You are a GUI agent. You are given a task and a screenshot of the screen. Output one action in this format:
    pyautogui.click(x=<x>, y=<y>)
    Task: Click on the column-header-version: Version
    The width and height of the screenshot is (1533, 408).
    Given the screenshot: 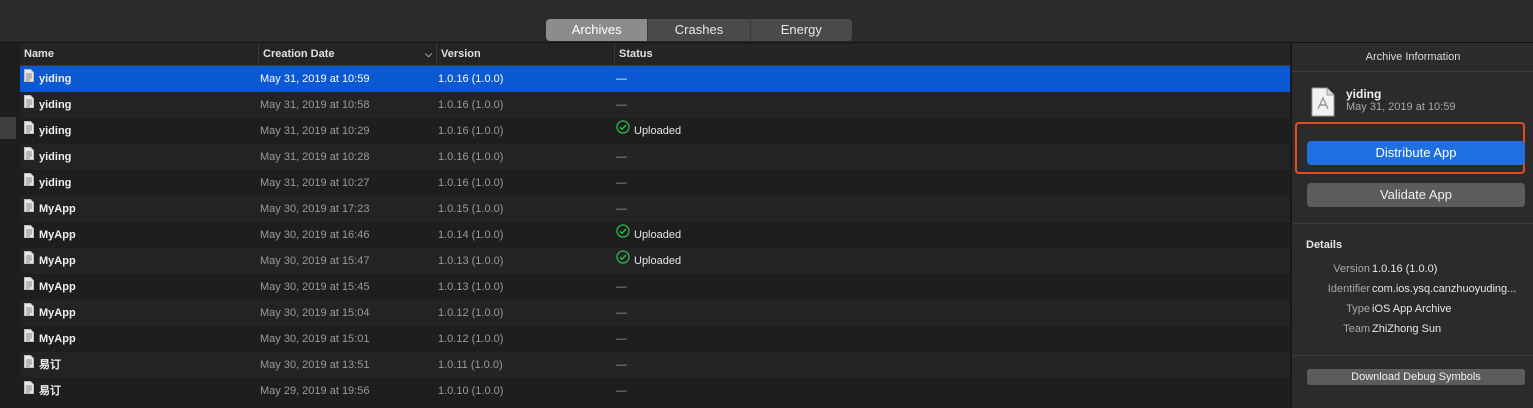 What is the action you would take?
    pyautogui.click(x=525, y=54)
    